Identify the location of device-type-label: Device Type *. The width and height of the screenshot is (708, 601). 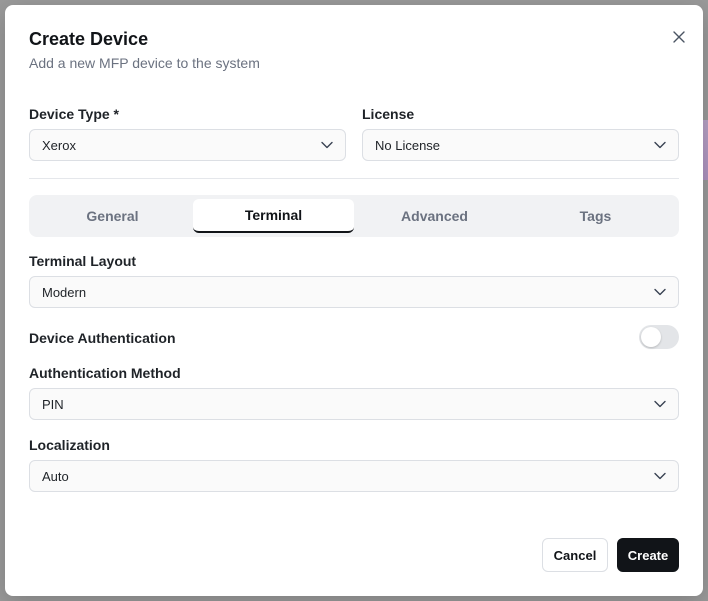
(74, 114).